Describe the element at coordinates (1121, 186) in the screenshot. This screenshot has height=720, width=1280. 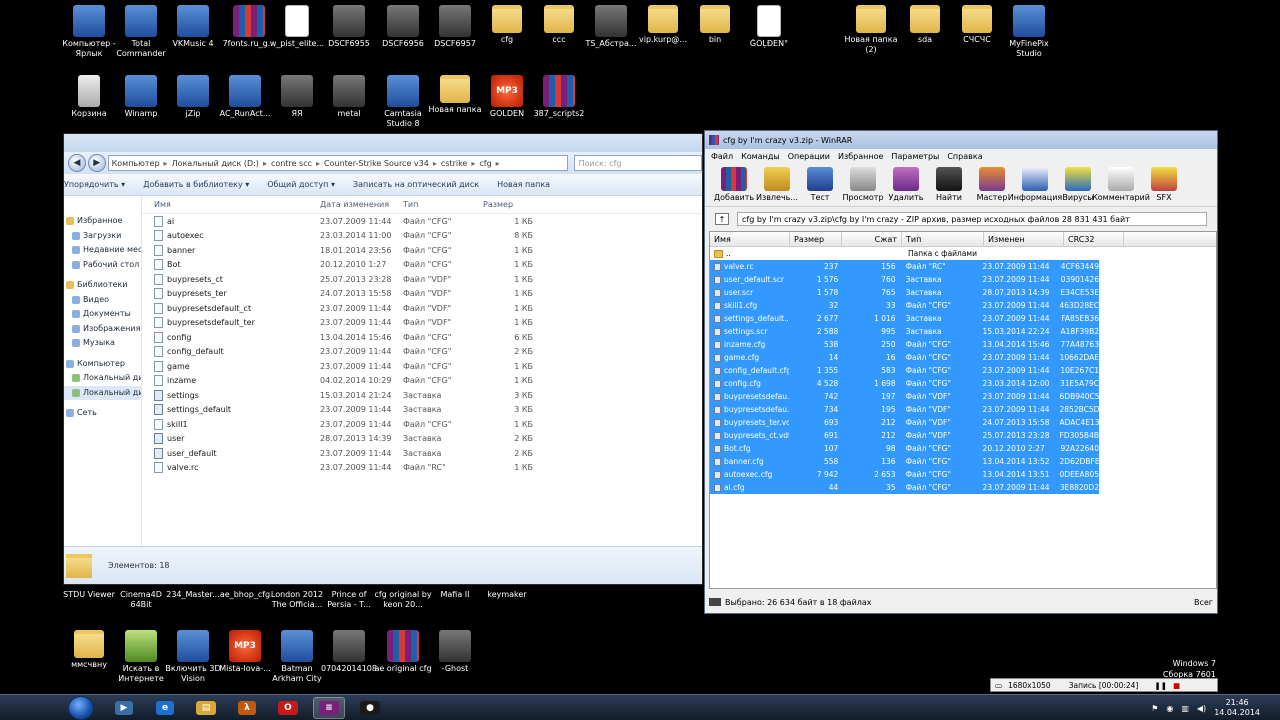
I see `winrar-toolbar-button: Комментарий` at that location.